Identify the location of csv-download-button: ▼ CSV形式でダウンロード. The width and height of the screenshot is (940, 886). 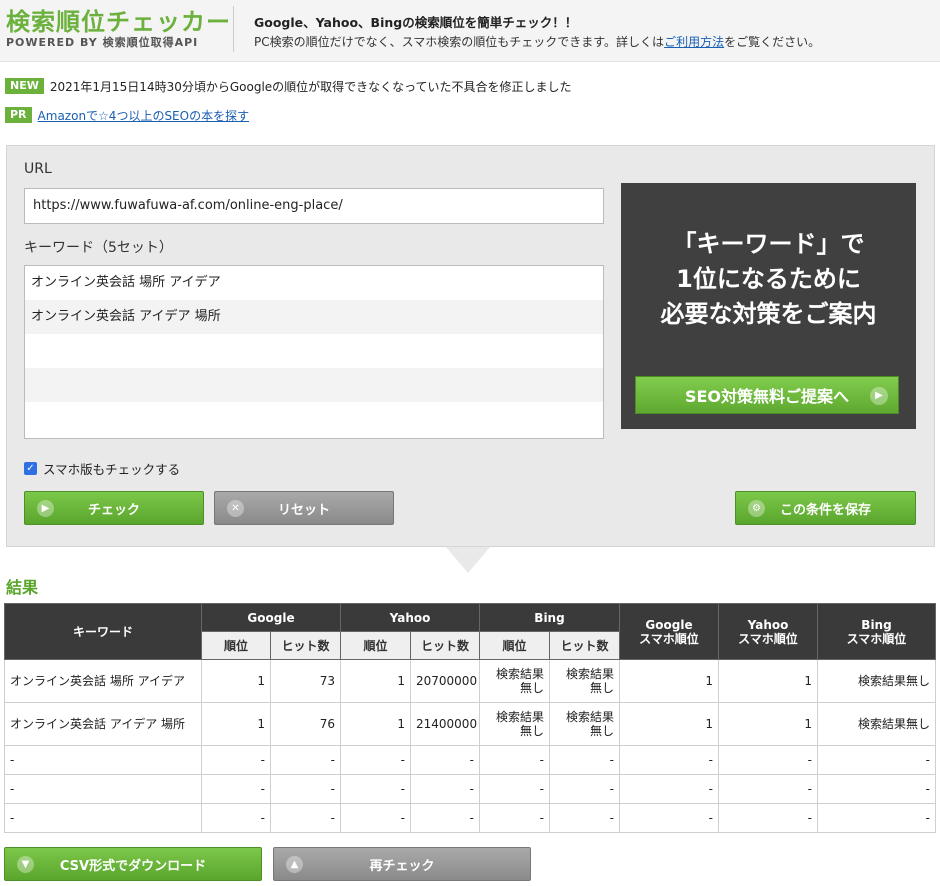
(133, 864).